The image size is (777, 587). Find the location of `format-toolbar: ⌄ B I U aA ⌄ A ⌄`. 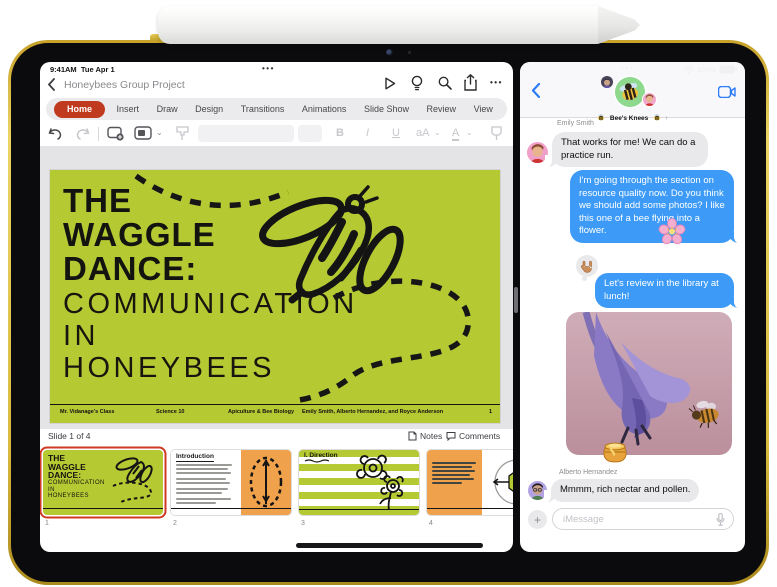

format-toolbar: ⌄ B I U aA ⌄ A ⌄ is located at coordinates (276, 135).